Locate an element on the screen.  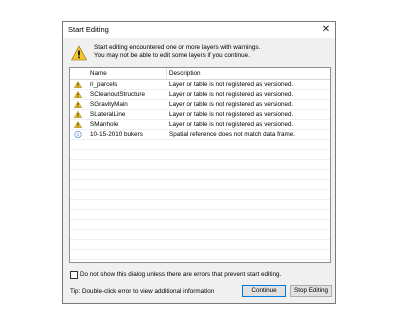
continue-button: Continue is located at coordinates (264, 291).